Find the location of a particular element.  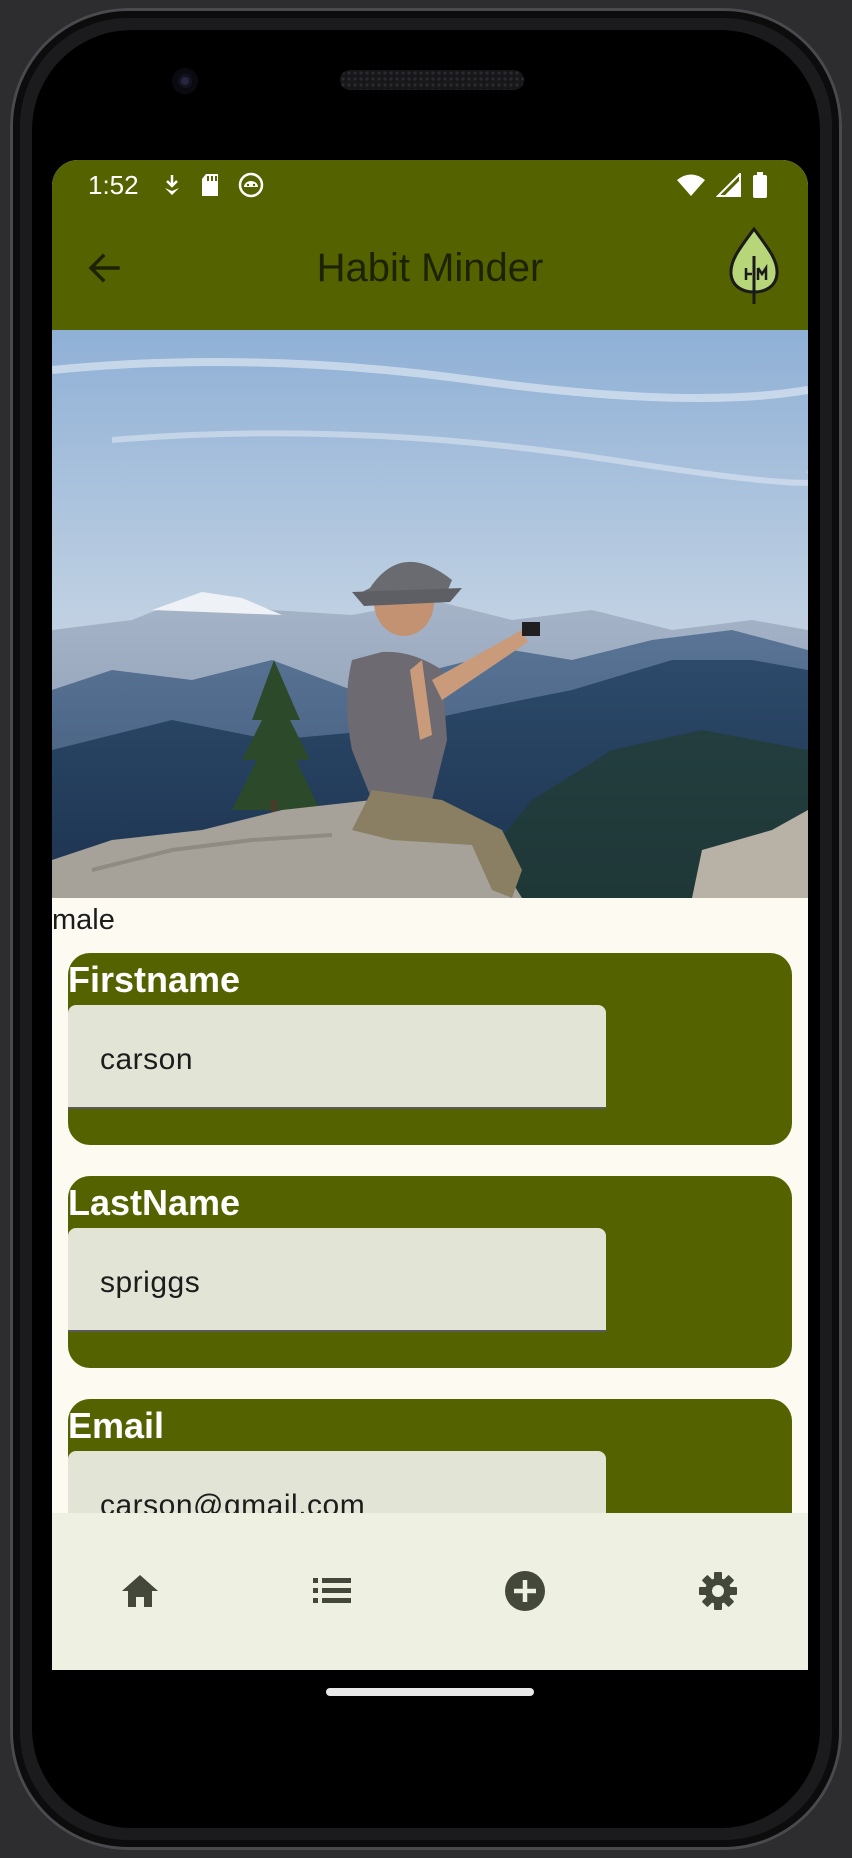

bottom-navigation is located at coordinates (430, 1591).